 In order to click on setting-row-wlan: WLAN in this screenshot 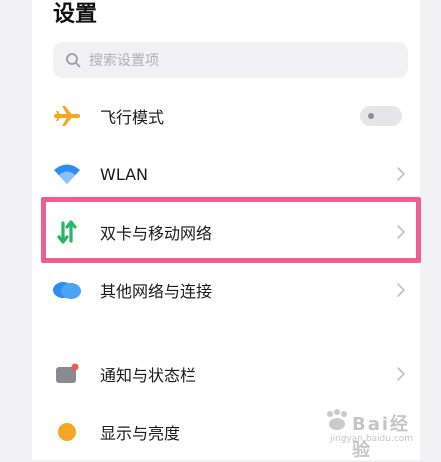, I will do `click(226, 174)`.